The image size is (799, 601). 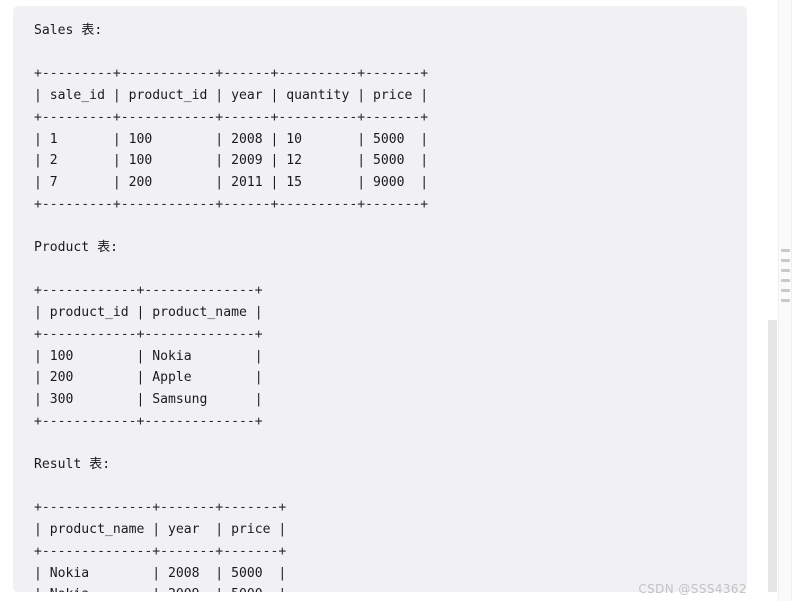 I want to click on result-table-header-row: | product_name | year | price |, so click(x=160, y=530).